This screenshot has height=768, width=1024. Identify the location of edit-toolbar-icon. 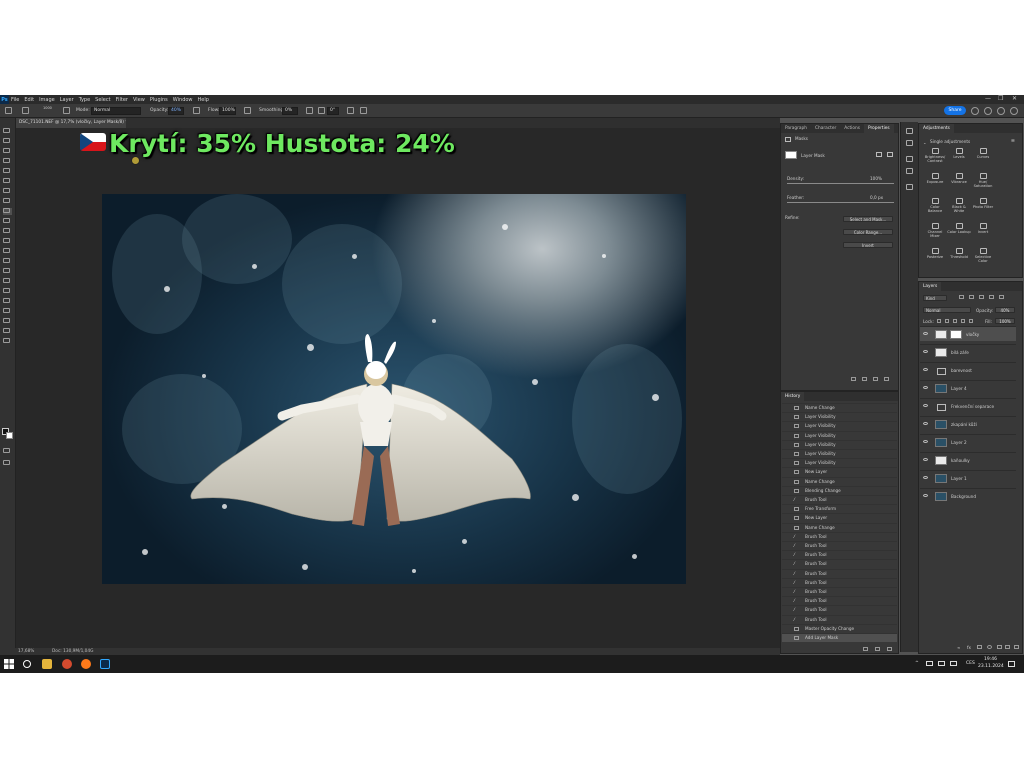
(7, 341).